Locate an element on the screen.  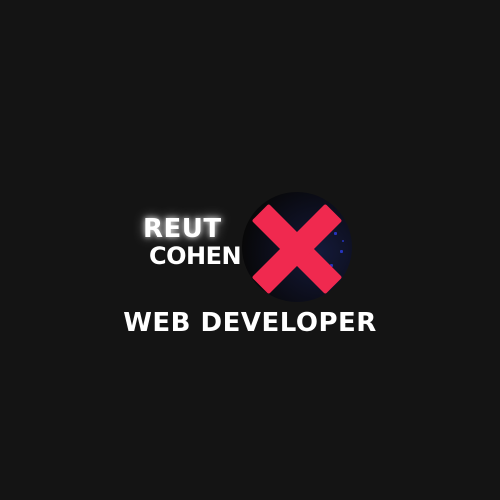
x-mark-icon is located at coordinates (297, 249).